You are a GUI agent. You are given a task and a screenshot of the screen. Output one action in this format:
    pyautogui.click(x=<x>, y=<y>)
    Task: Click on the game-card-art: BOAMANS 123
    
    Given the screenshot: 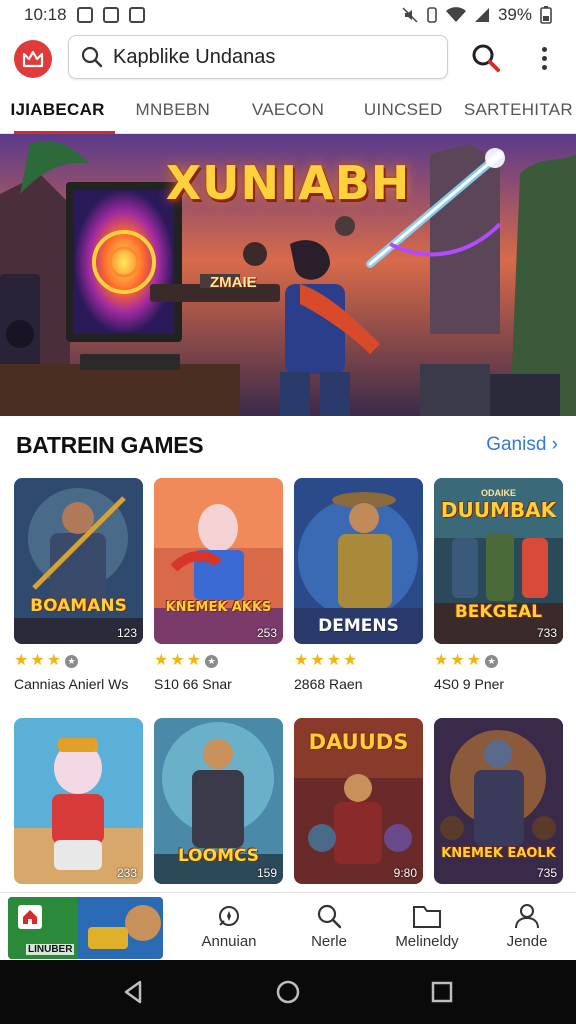 What is the action you would take?
    pyautogui.click(x=78, y=561)
    